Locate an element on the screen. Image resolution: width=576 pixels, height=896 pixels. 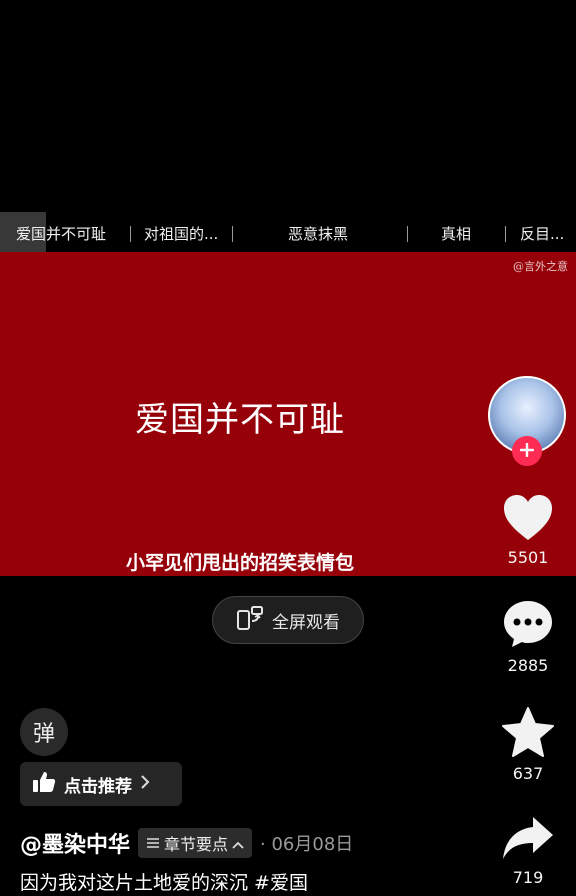
video-title-text: 爱国并不可耻 is located at coordinates (240, 420).